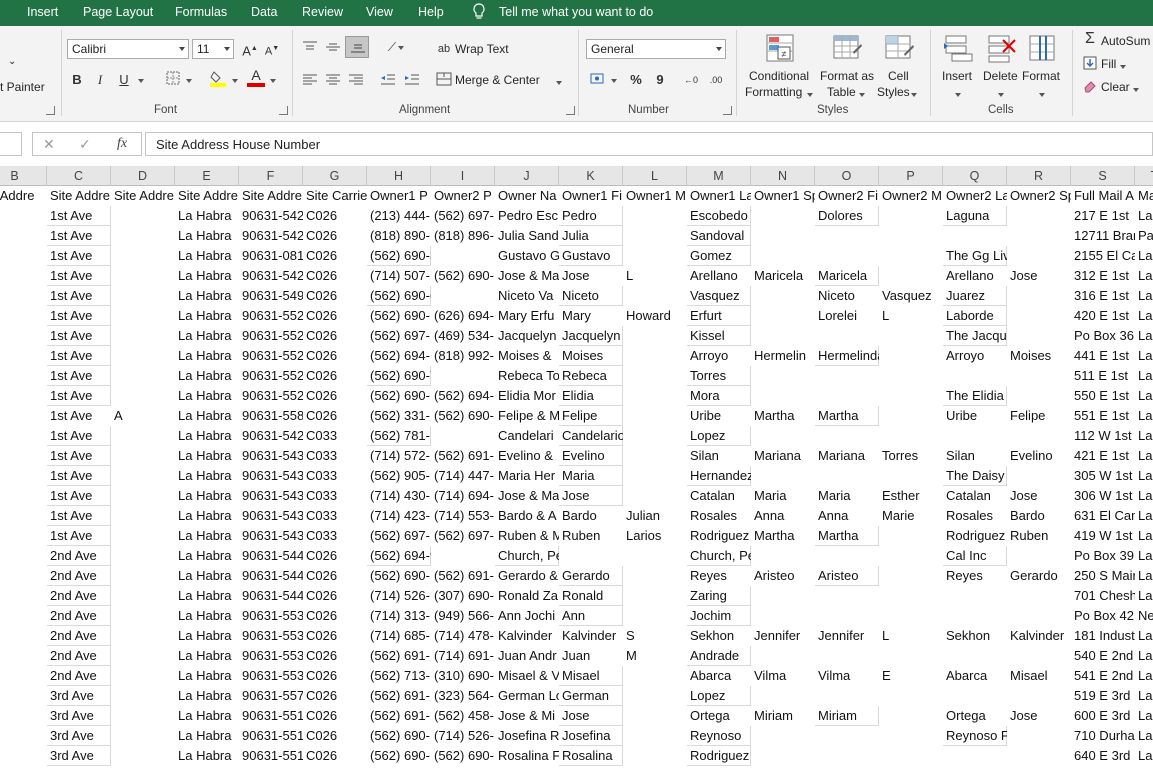 This screenshot has width=1153, height=769. What do you see at coordinates (591, 176) in the screenshot?
I see `column-header-k: K` at bounding box center [591, 176].